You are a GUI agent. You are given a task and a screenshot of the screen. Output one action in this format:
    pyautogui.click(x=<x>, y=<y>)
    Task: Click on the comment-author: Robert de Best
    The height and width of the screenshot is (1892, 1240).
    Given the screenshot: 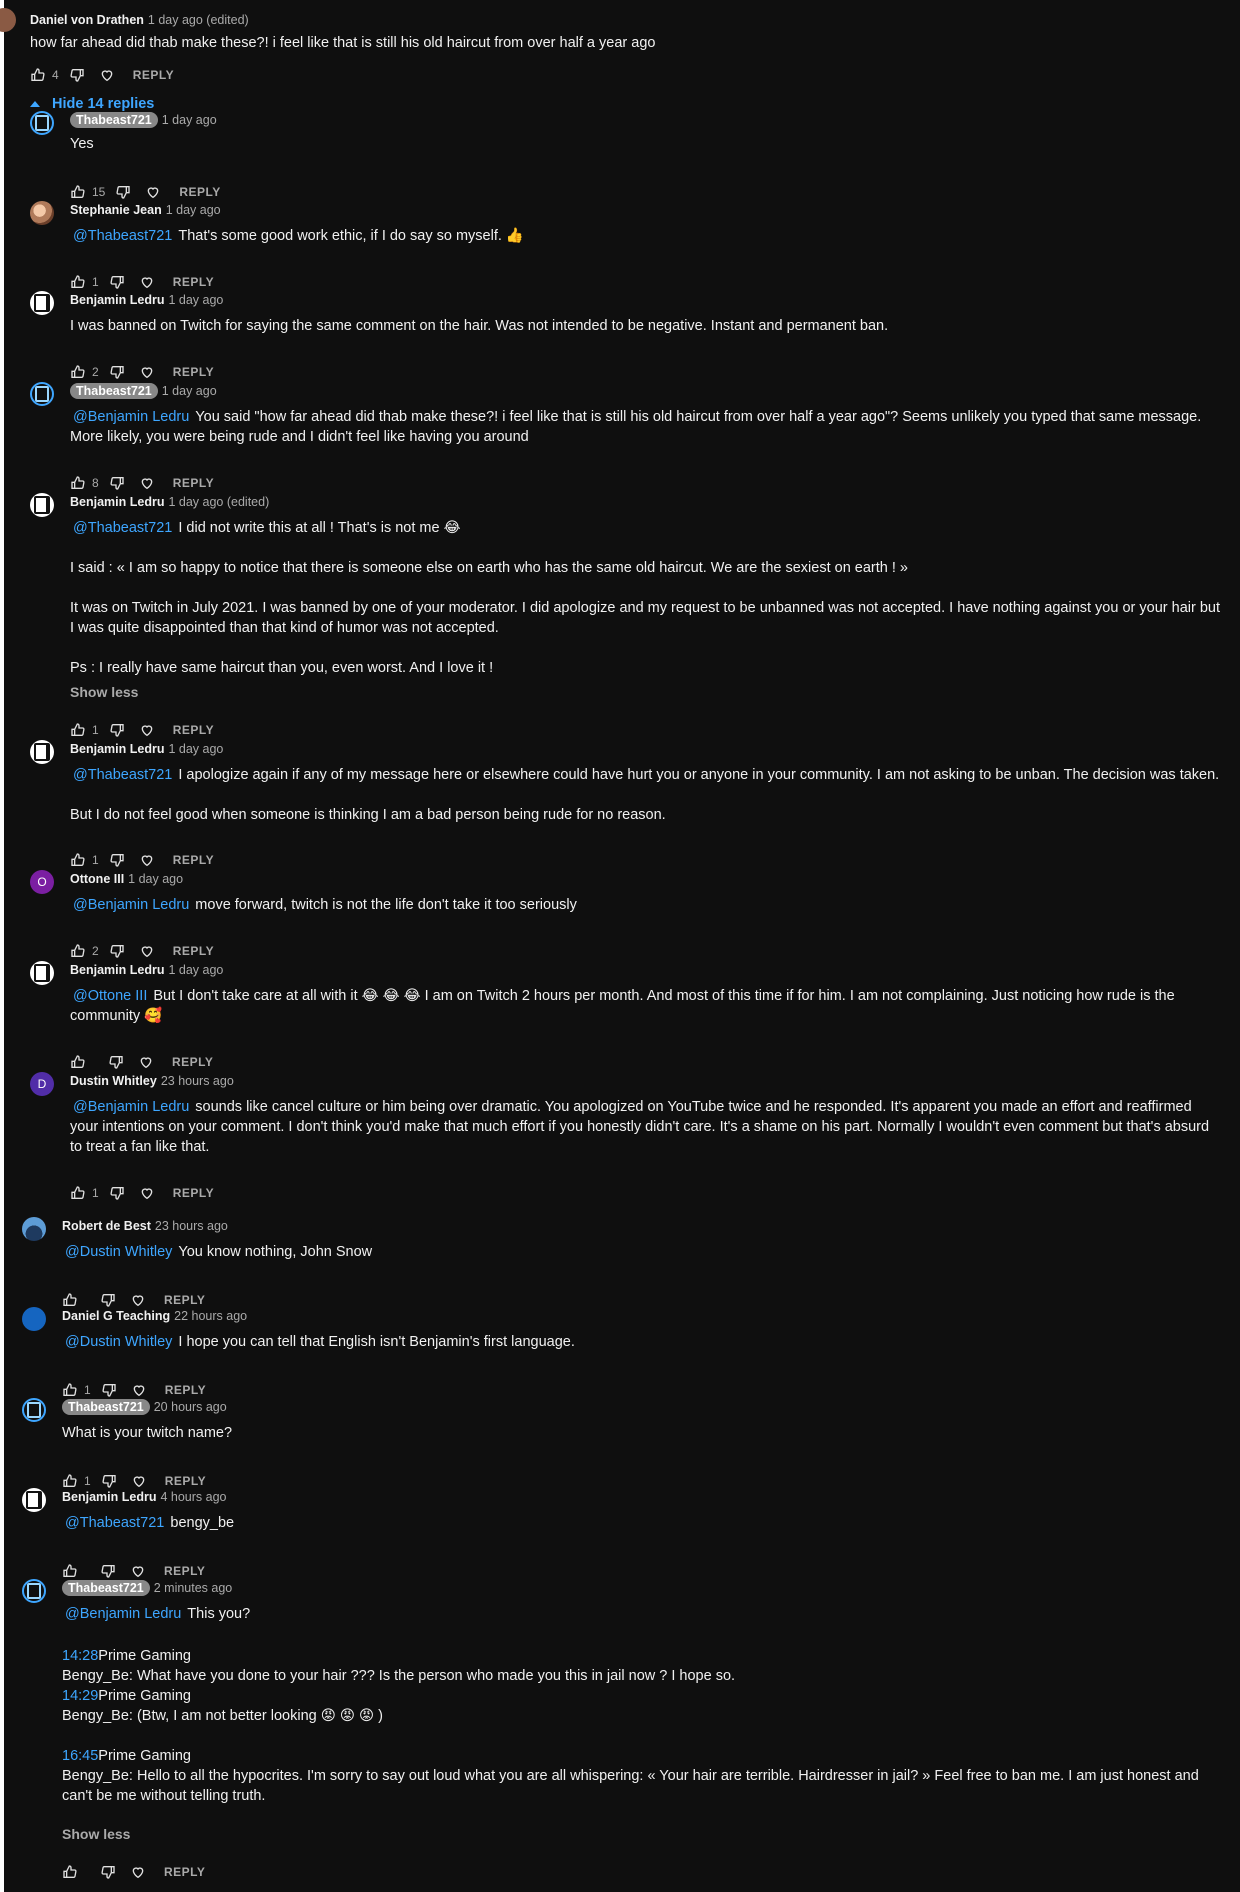 What is the action you would take?
    pyautogui.click(x=106, y=1226)
    